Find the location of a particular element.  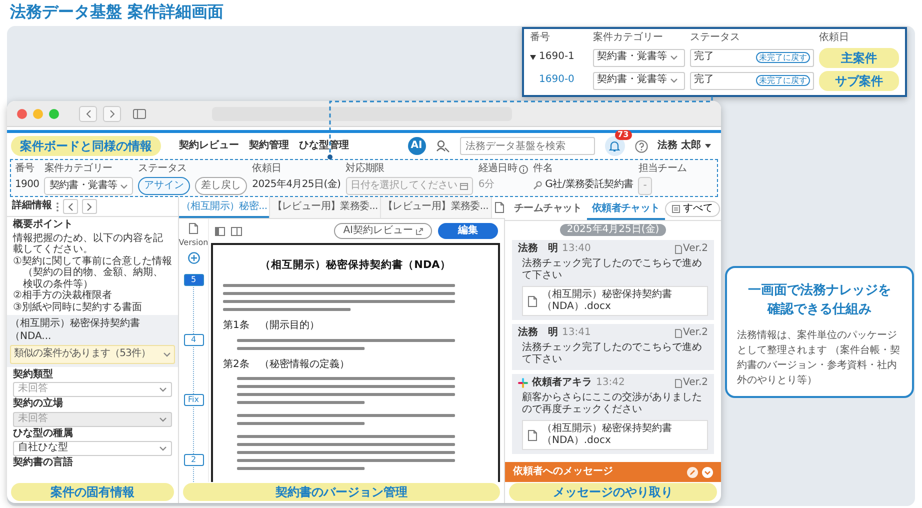

nav-link: 契約レビュー is located at coordinates (209, 146).